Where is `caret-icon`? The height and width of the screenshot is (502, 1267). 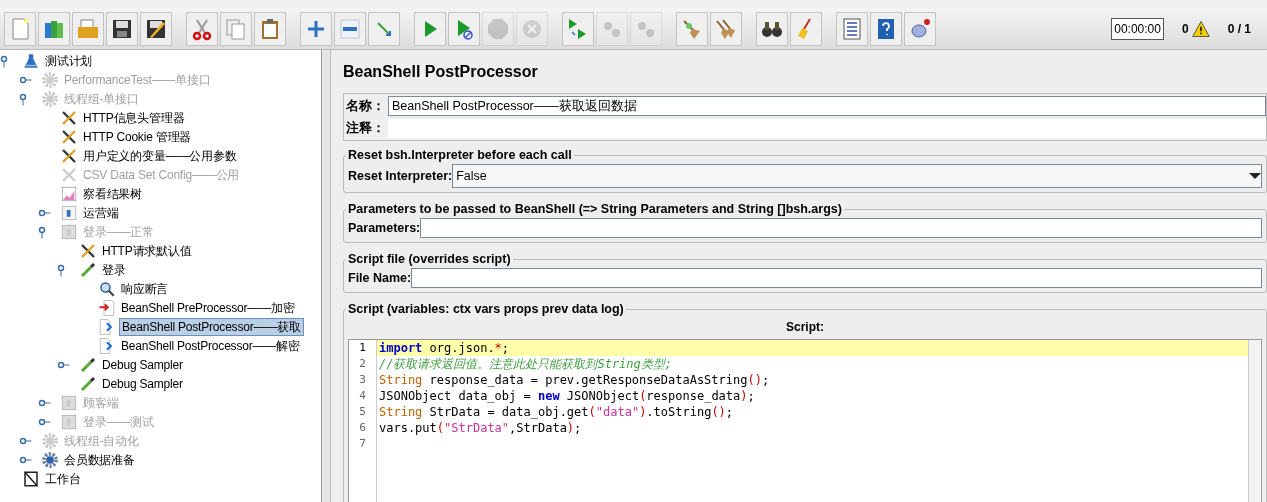
caret-icon is located at coordinates (1255, 176).